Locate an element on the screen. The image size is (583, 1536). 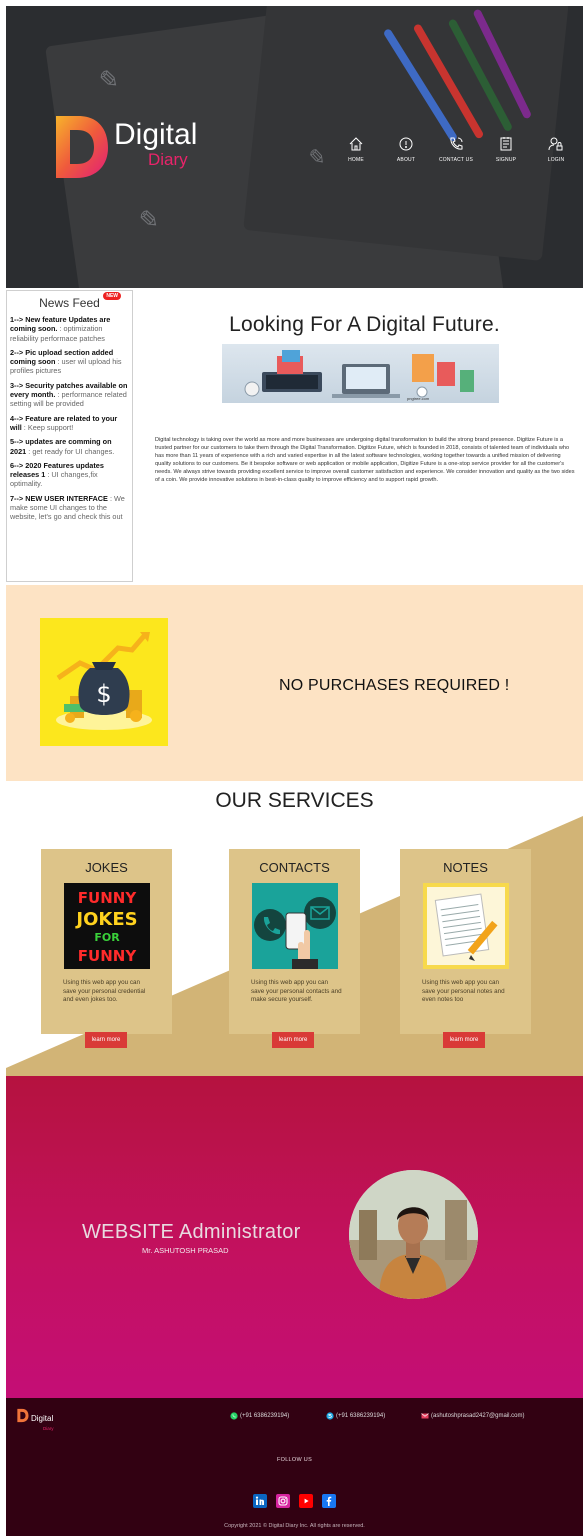
home-icon is located at coordinates (356, 144).